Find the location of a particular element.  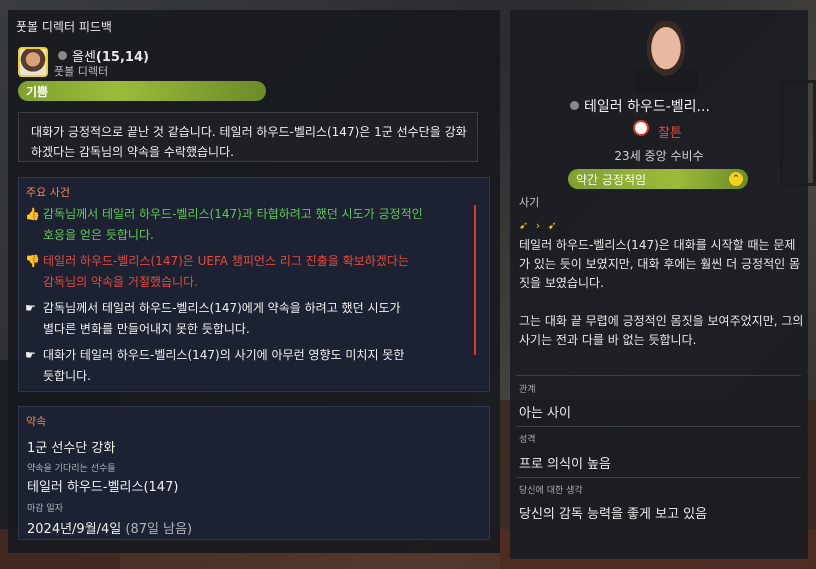

morale-title: 사기 is located at coordinates (529, 202).